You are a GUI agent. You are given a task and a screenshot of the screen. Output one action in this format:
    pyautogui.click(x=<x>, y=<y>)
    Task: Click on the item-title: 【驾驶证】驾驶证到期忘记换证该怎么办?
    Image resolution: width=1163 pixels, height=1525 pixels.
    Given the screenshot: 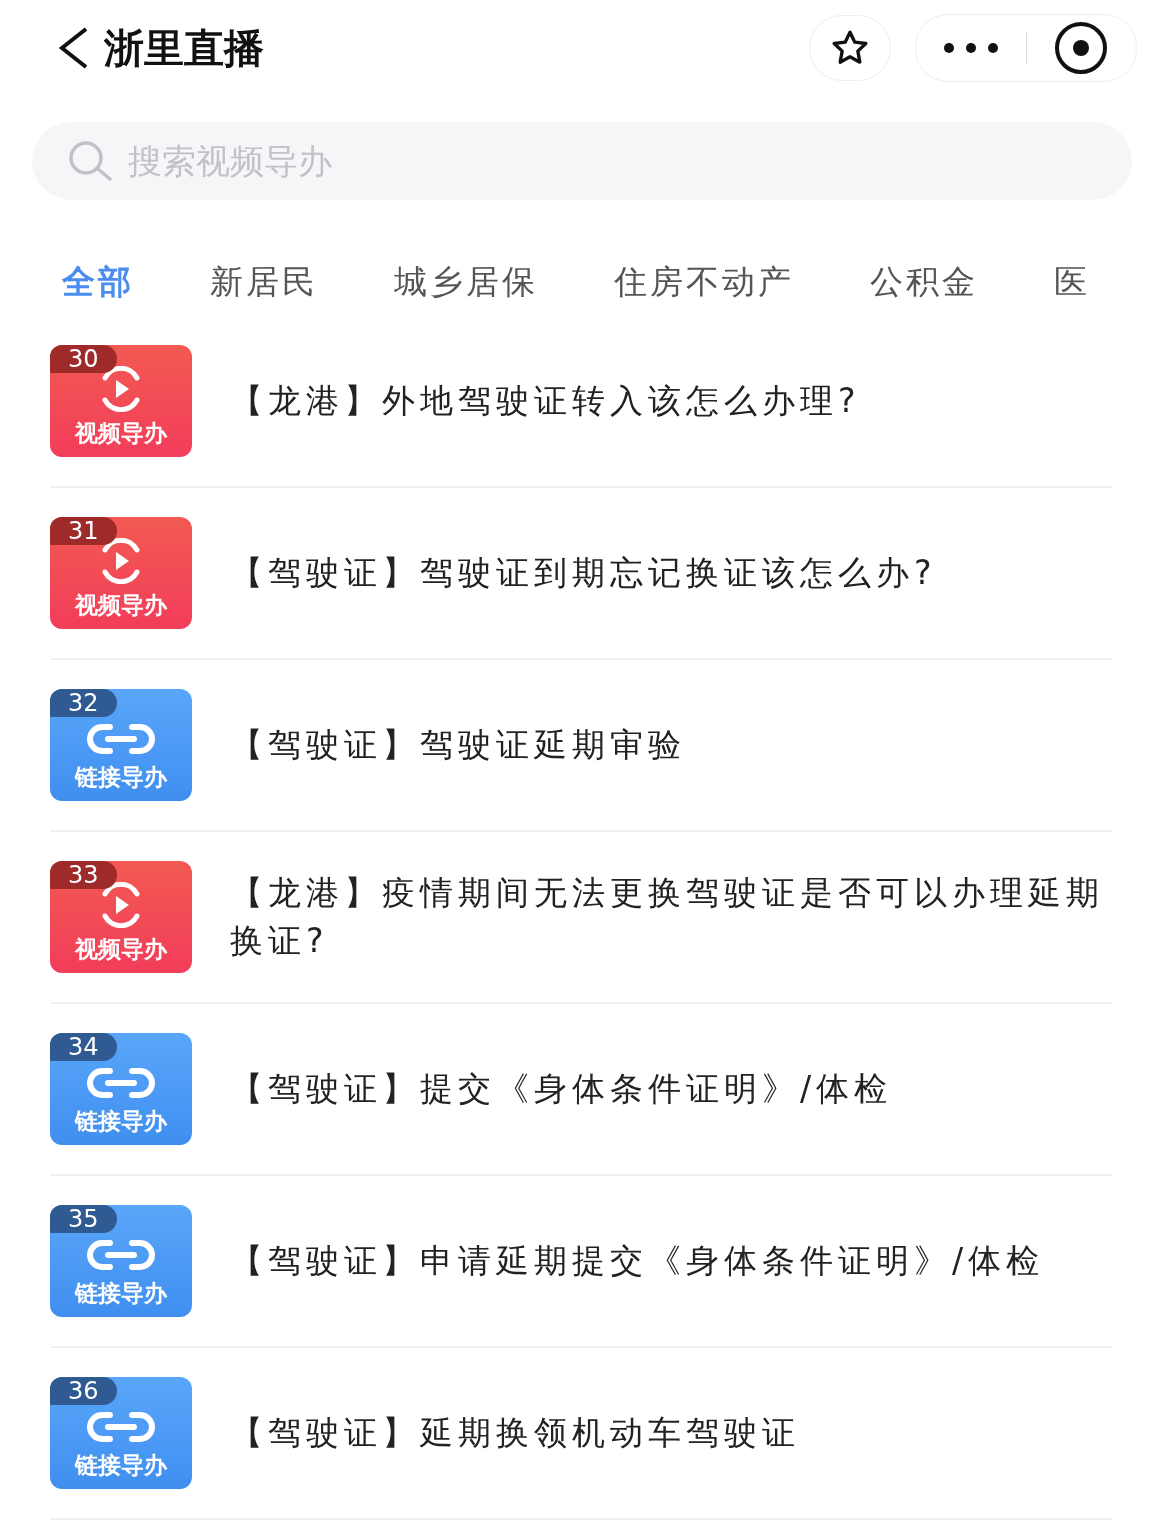 What is the action you would take?
    pyautogui.click(x=585, y=573)
    